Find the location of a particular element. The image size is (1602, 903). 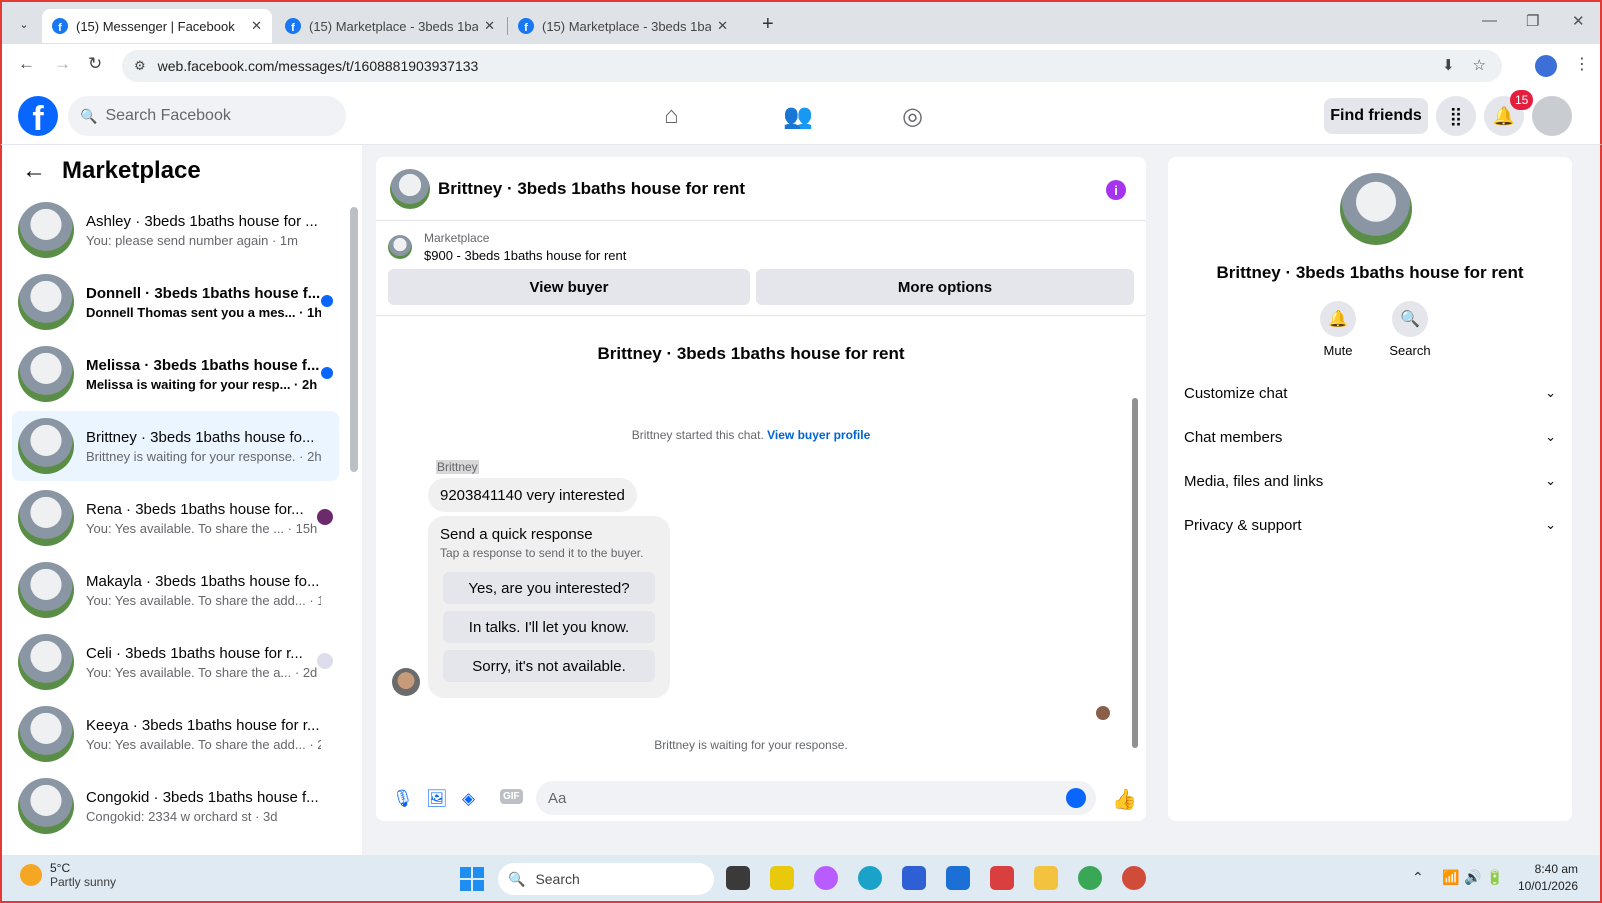

account-avatar is located at coordinates (1552, 116).